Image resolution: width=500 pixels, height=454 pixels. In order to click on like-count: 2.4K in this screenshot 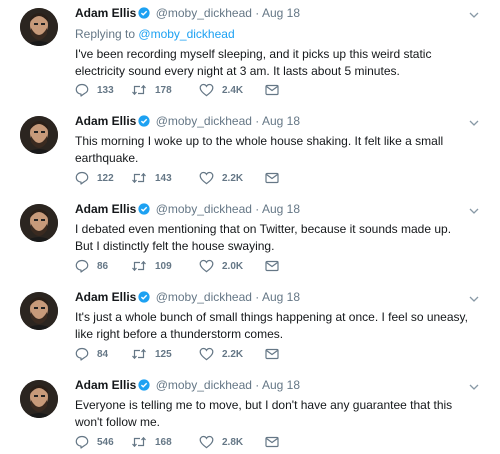, I will do `click(233, 90)`.